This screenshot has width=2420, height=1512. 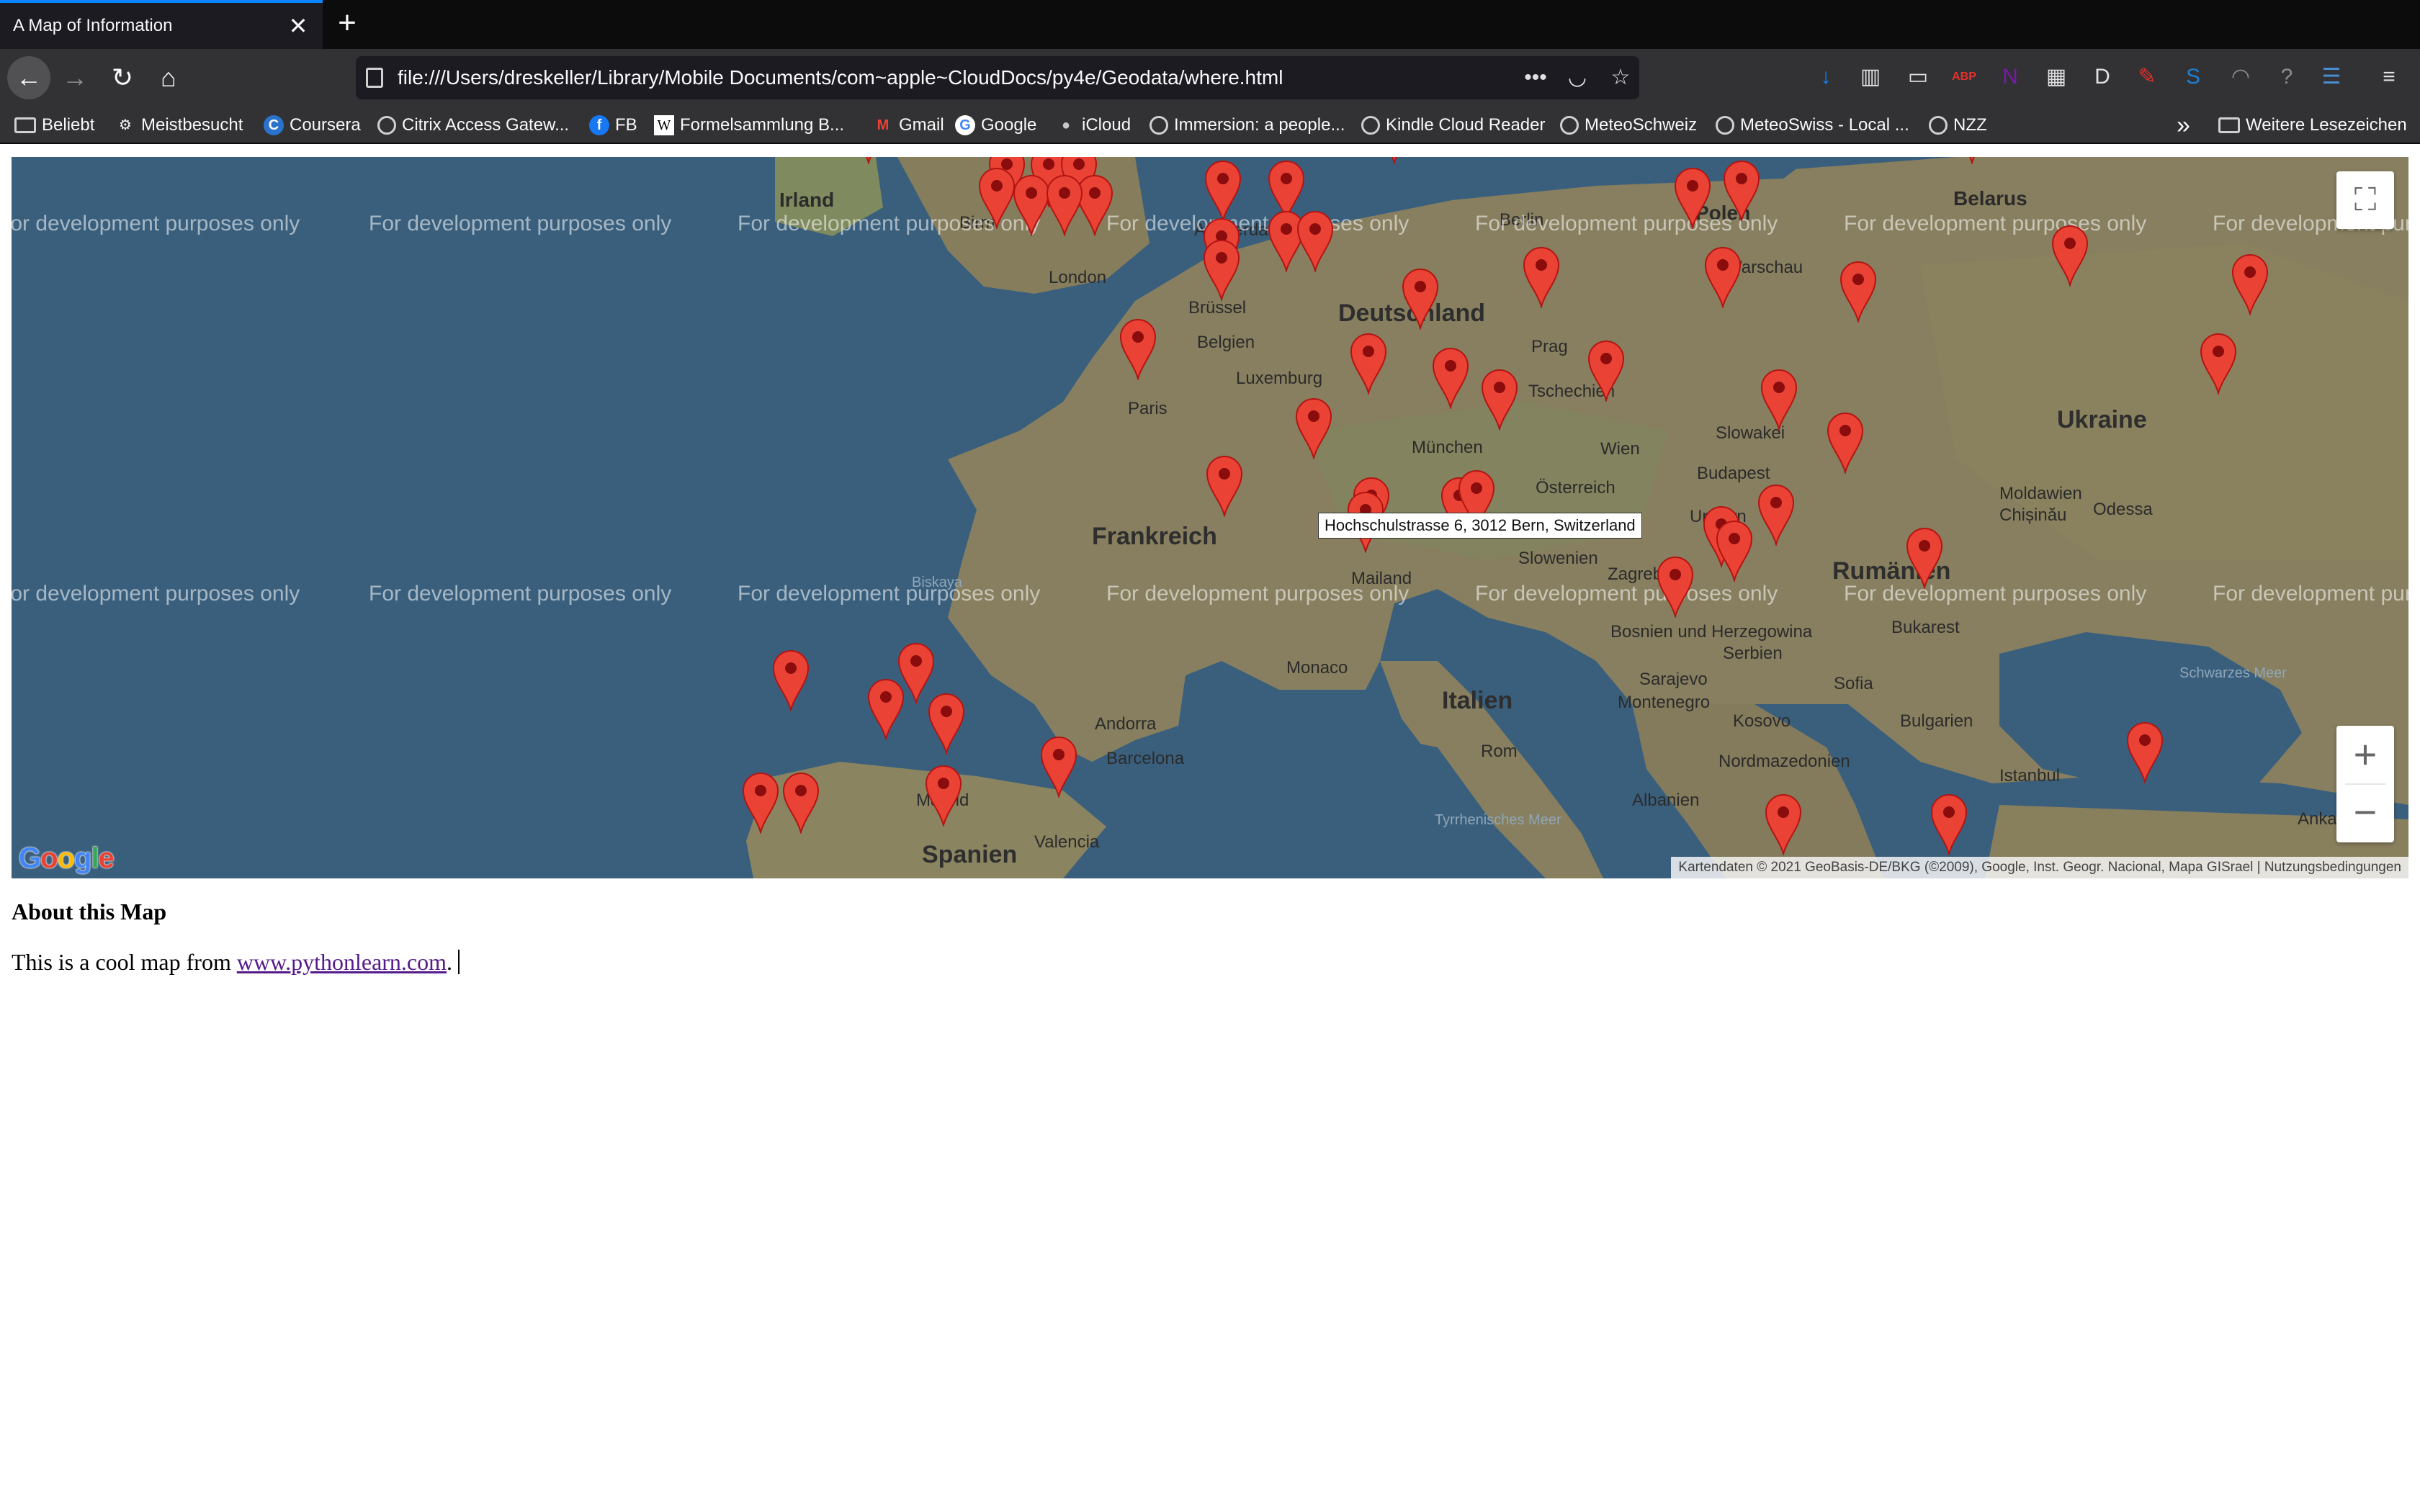 What do you see at coordinates (1918, 77) in the screenshot?
I see `sidebar-icon: ▭` at bounding box center [1918, 77].